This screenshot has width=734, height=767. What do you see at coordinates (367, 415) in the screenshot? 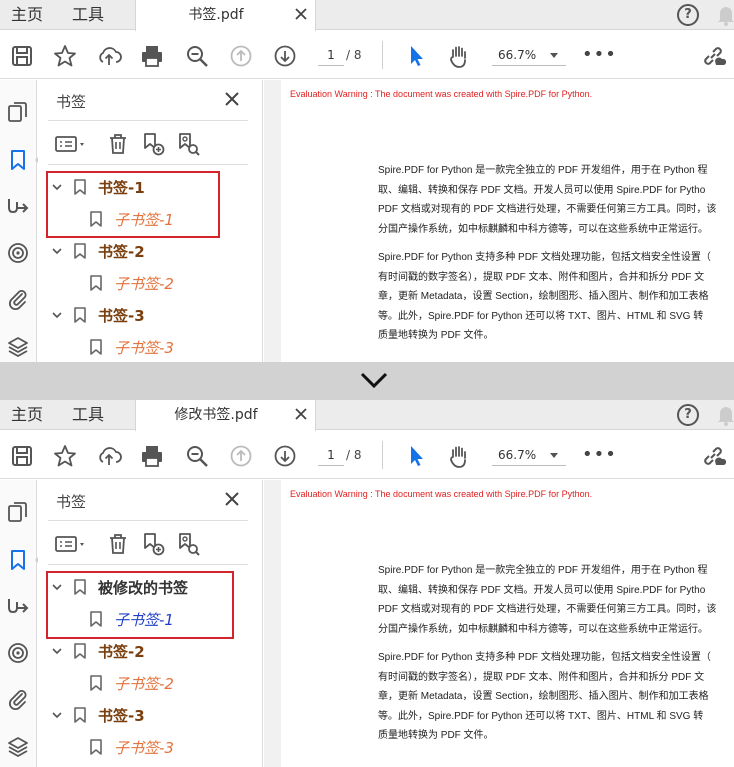
I see `tab-bar: 主页 工具 修改书签.pdf ?` at bounding box center [367, 415].